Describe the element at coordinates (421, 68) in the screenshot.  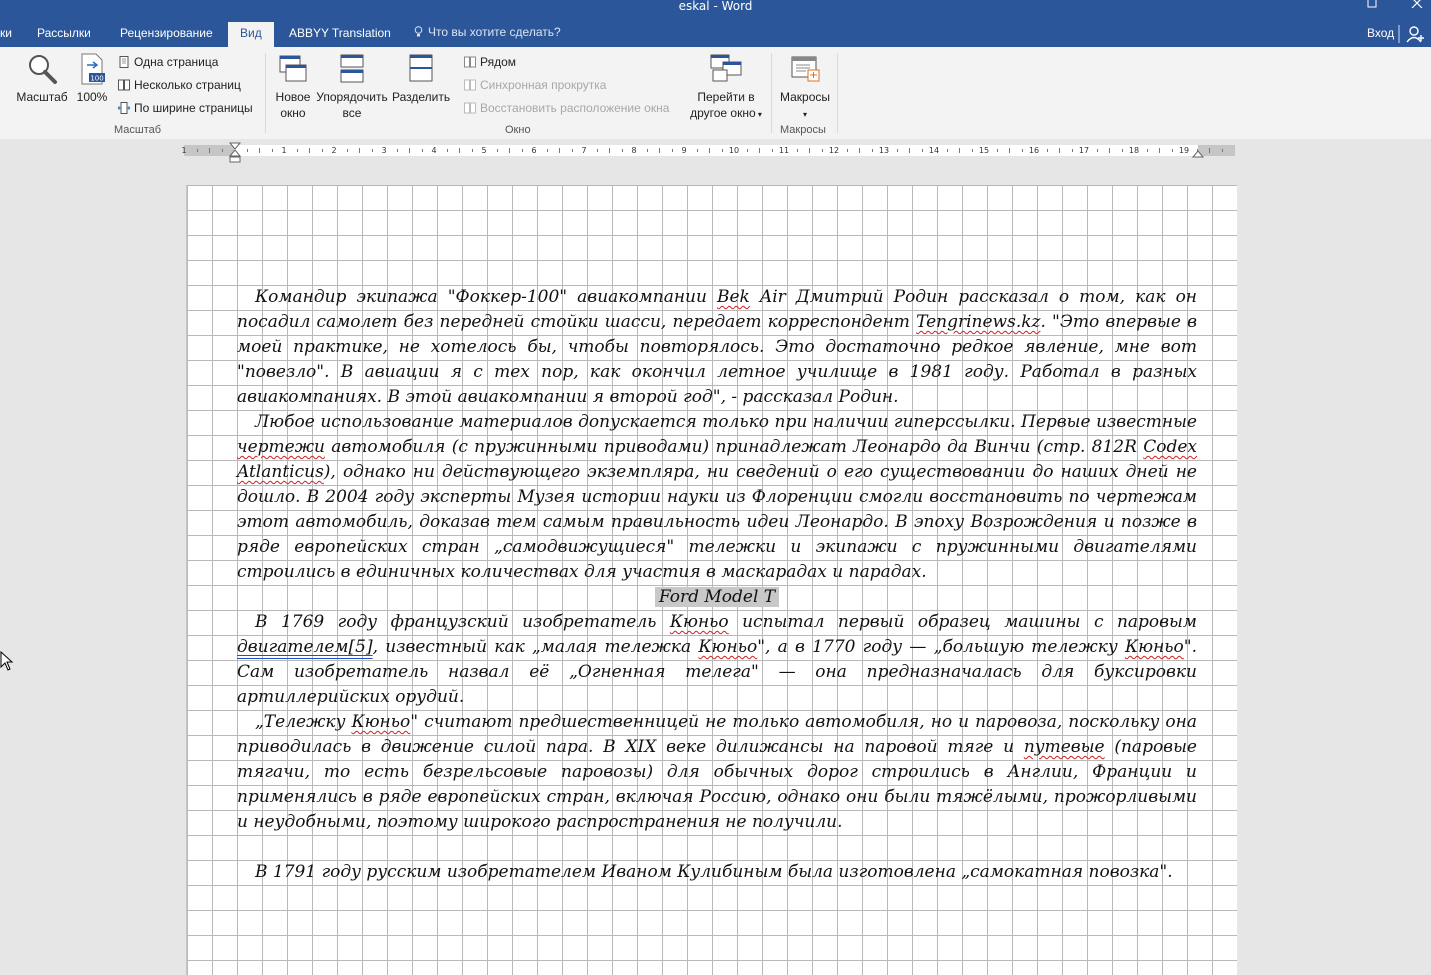
I see `split-icon` at that location.